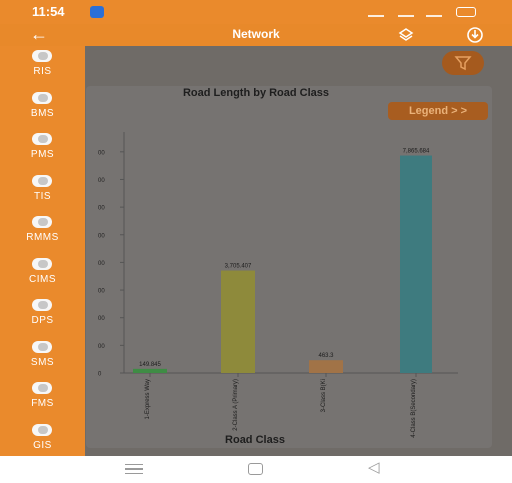  I want to click on filter-button, so click(463, 63).